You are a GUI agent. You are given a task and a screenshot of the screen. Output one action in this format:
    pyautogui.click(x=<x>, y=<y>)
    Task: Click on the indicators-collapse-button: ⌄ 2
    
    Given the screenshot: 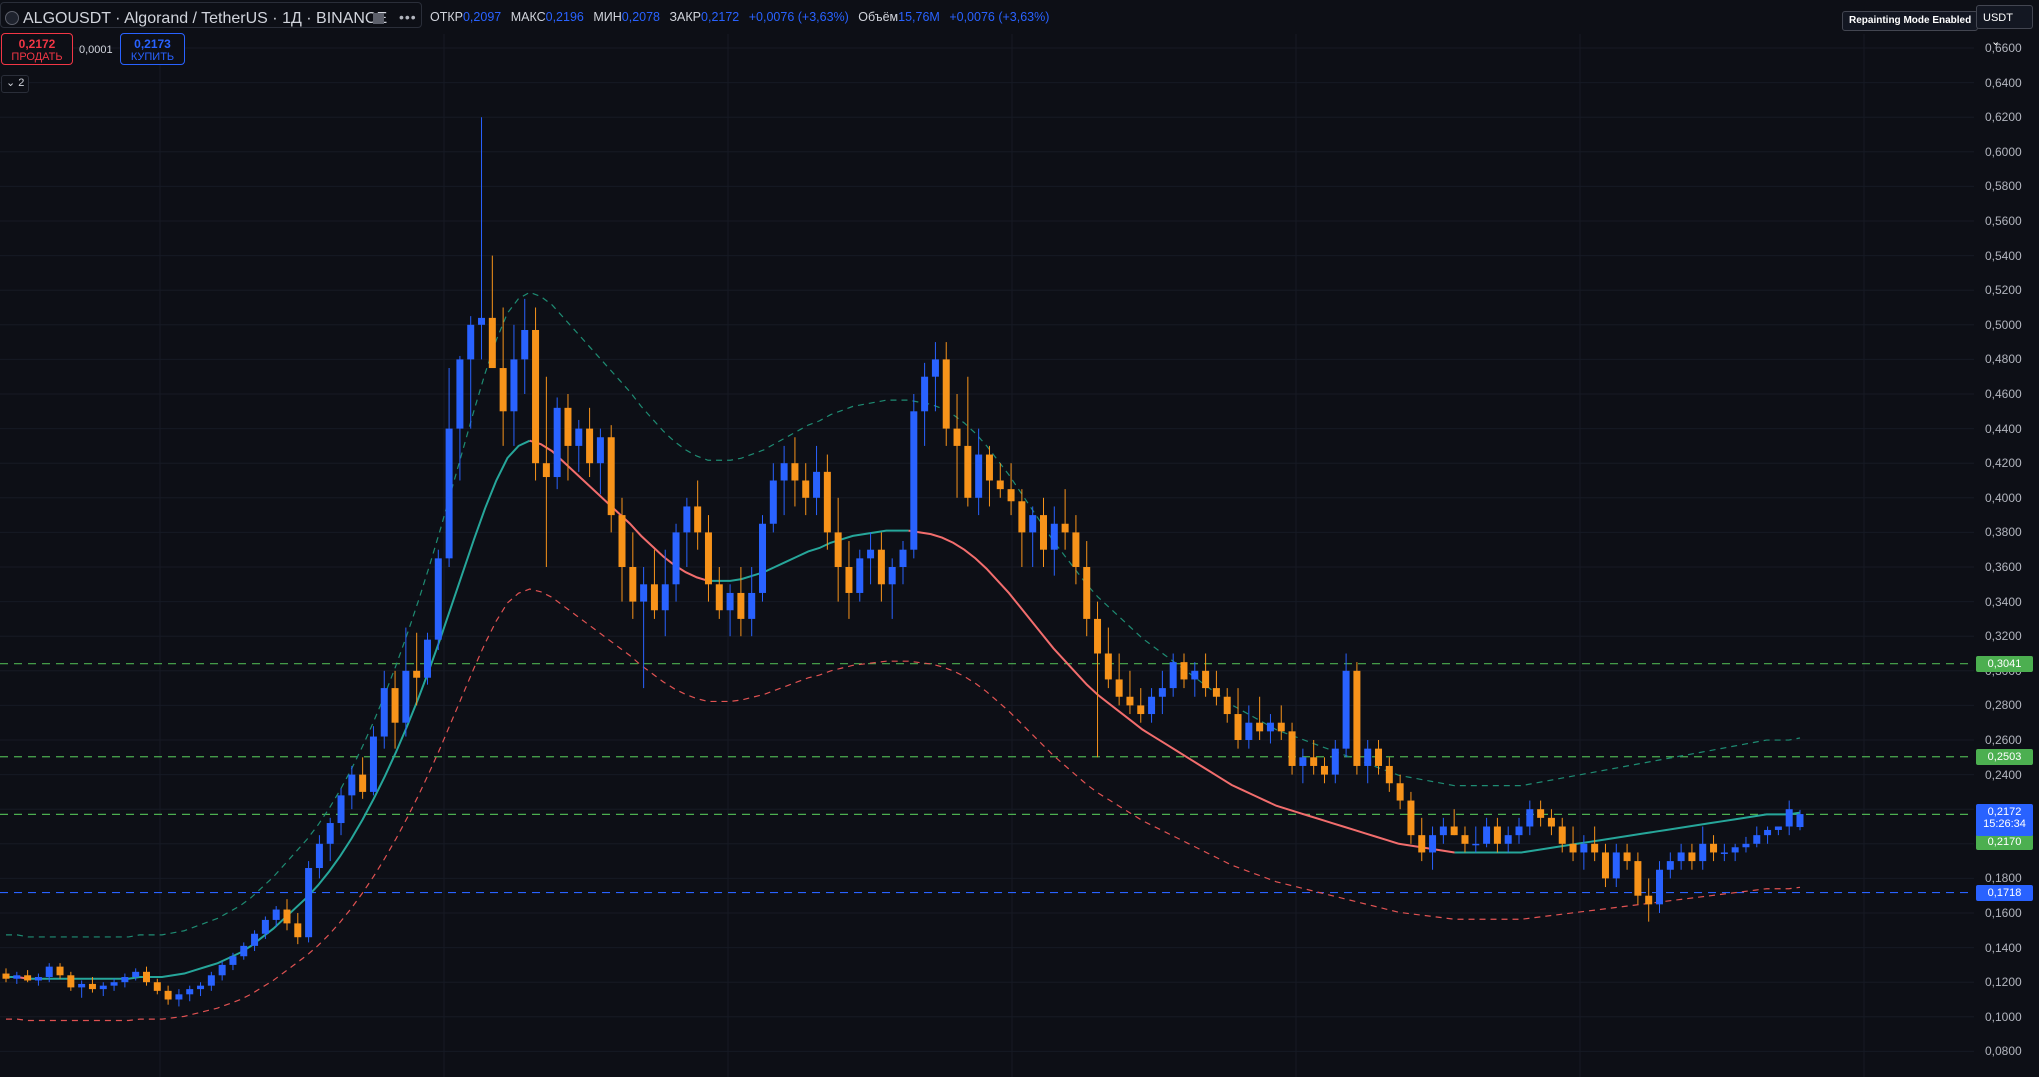 What is the action you would take?
    pyautogui.click(x=15, y=84)
    